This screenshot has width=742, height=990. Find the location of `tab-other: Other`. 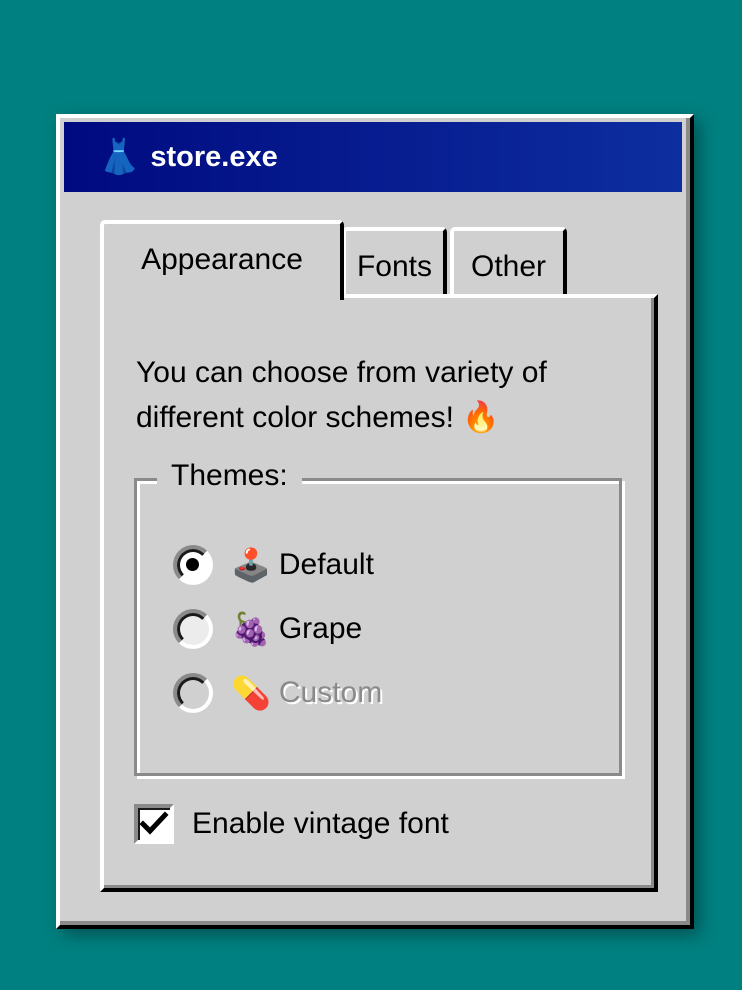

tab-other: Other is located at coordinates (508, 262).